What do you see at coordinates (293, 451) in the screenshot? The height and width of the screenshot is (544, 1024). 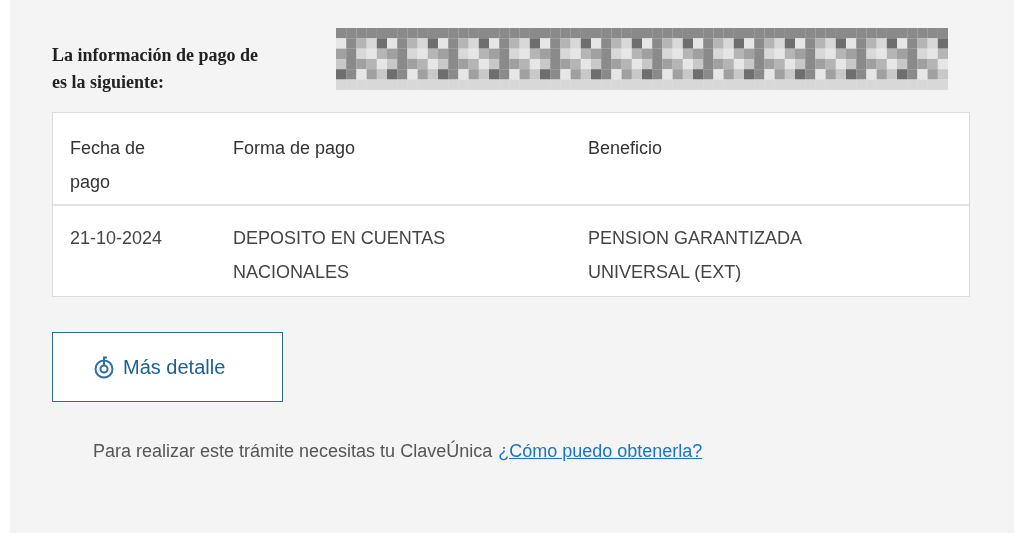 I see `footer-text: Para realizar este trámite necesitas tu ClaveÚnica` at bounding box center [293, 451].